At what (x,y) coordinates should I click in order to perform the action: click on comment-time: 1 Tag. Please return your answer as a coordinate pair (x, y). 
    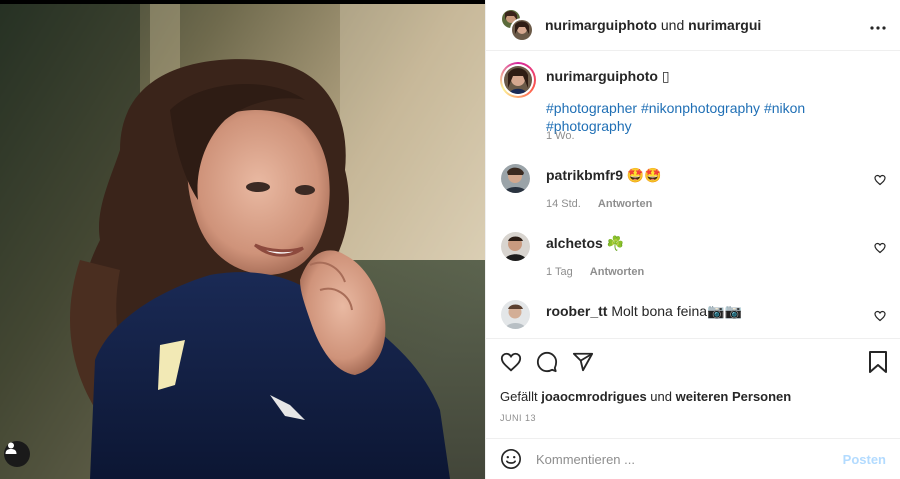
    Looking at the image, I should click on (559, 272).